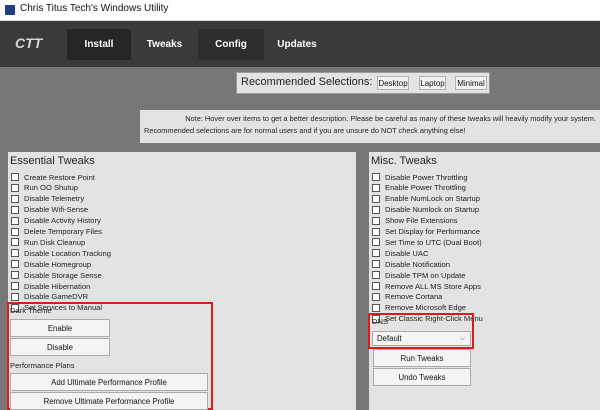 The width and height of the screenshot is (600, 410). Describe the element at coordinates (61, 253) in the screenshot. I see `tweak-checkbox-item: Disable Location Tracking` at that location.